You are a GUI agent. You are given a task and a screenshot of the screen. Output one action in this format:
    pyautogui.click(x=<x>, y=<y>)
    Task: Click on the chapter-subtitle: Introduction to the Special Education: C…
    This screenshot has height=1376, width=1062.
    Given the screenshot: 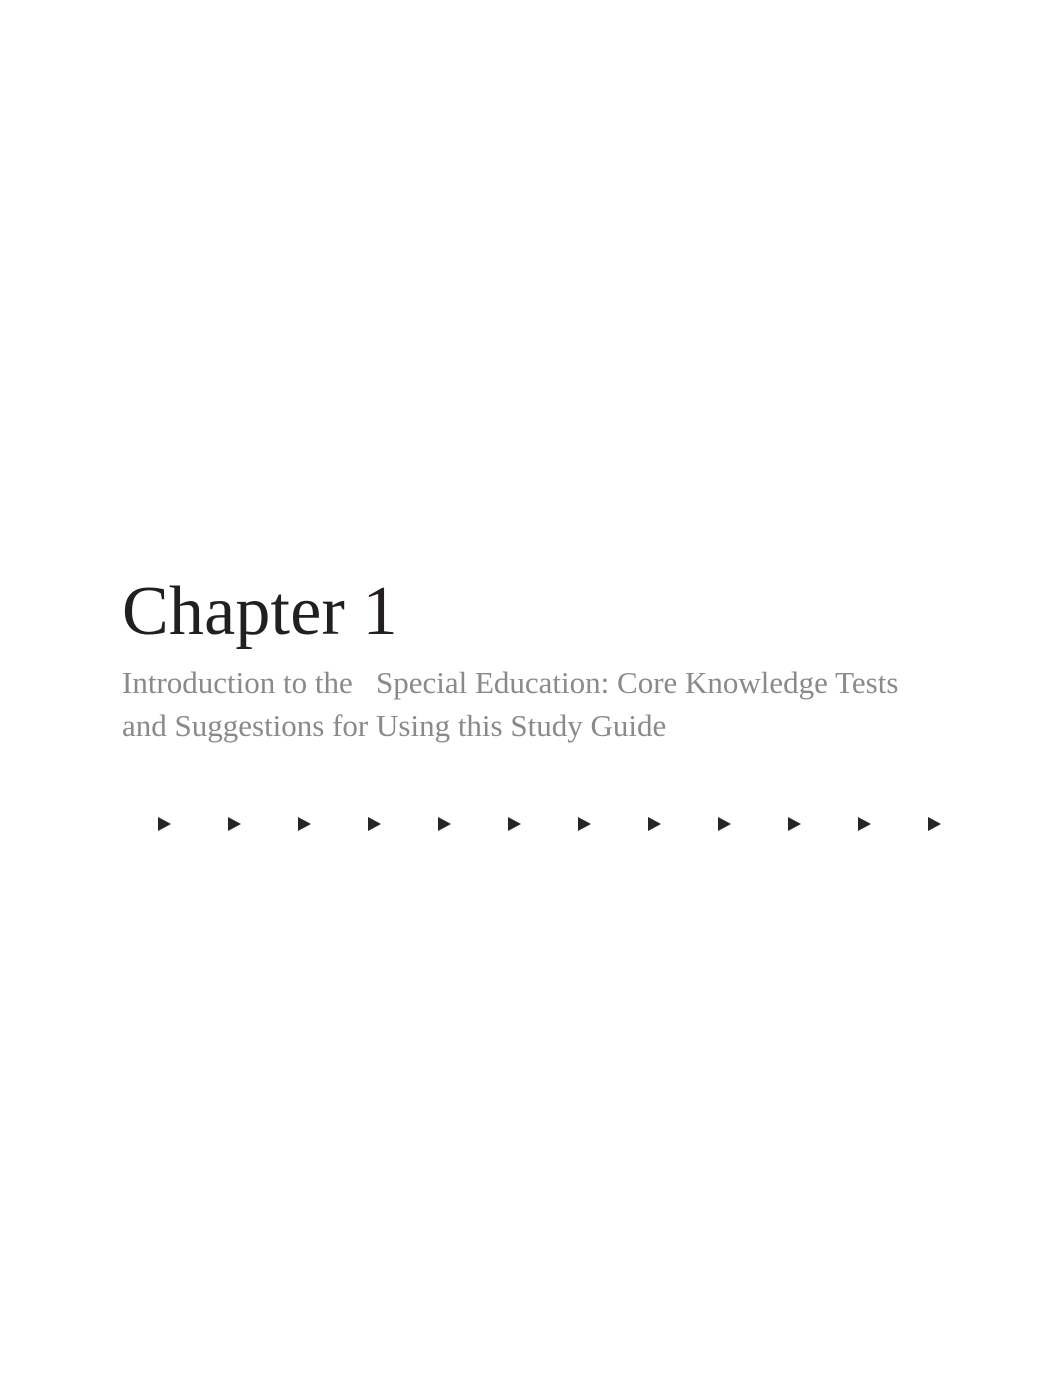 What is the action you would take?
    pyautogui.click(x=514, y=704)
    